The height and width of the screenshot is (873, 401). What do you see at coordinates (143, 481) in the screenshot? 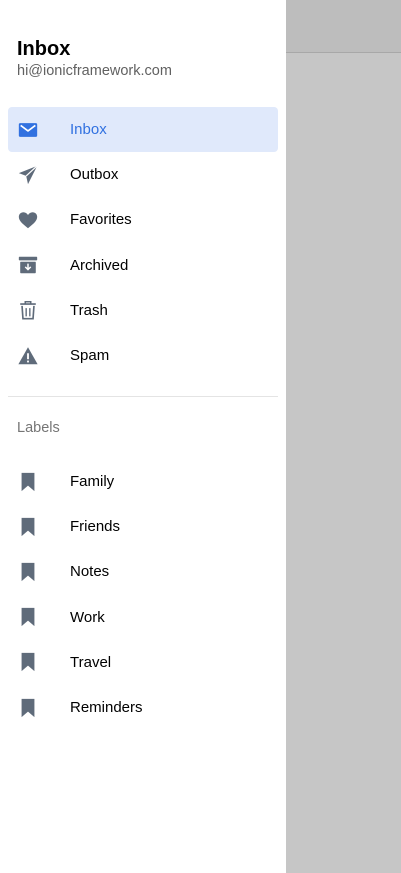
I see `label-item-family: Family` at bounding box center [143, 481].